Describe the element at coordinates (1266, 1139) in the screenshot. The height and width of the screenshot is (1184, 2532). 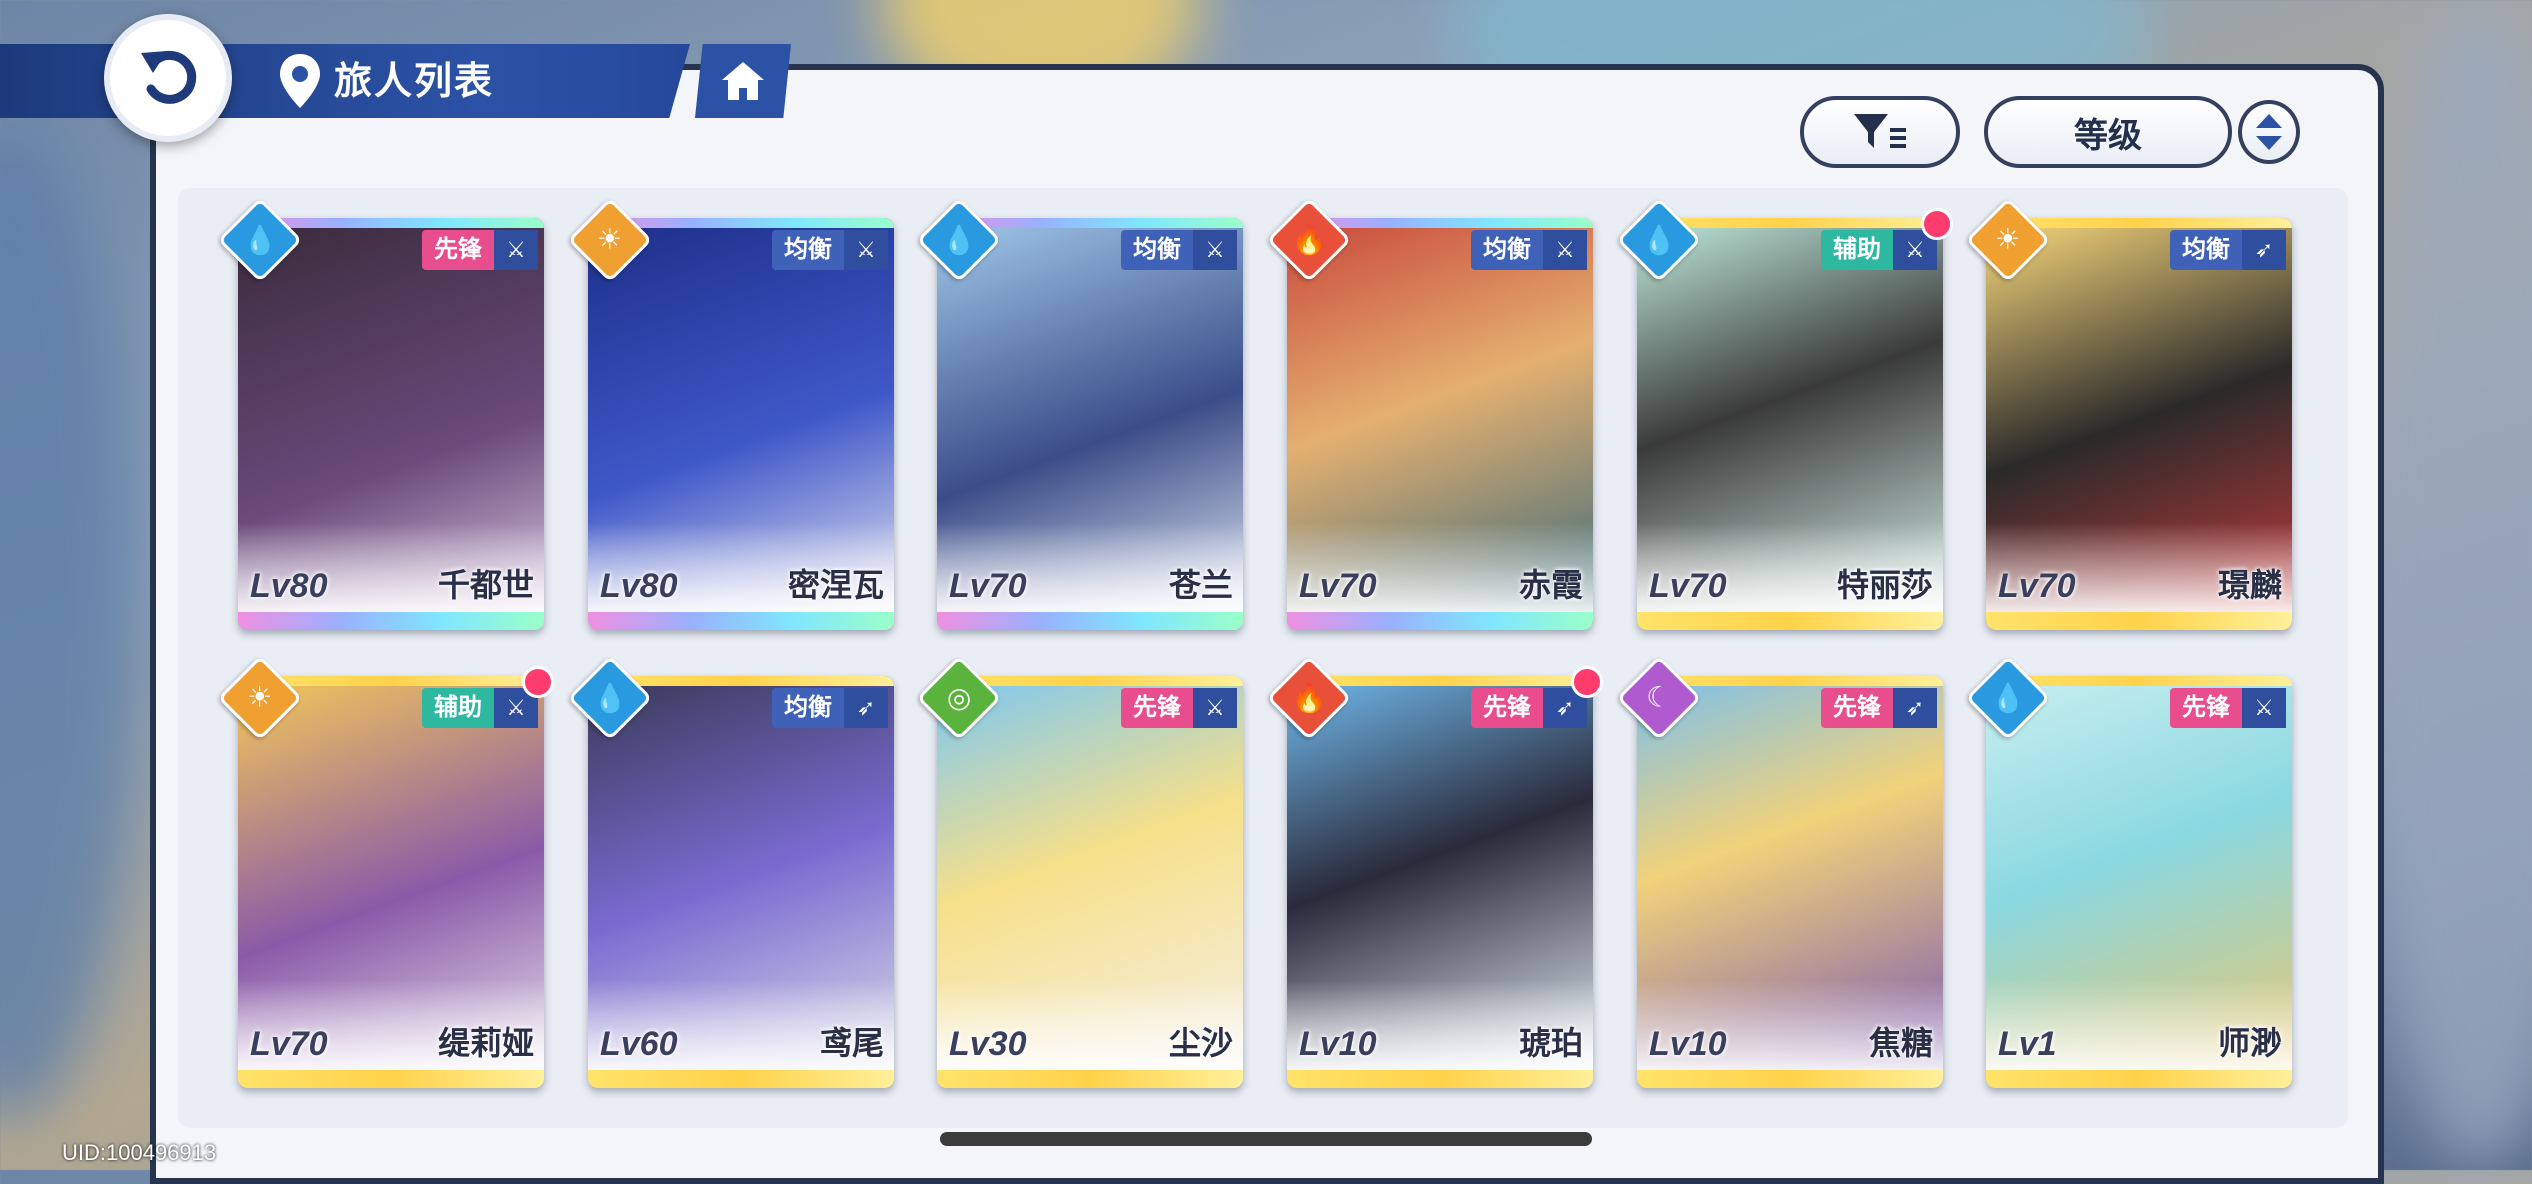
I see `home-indicator` at that location.